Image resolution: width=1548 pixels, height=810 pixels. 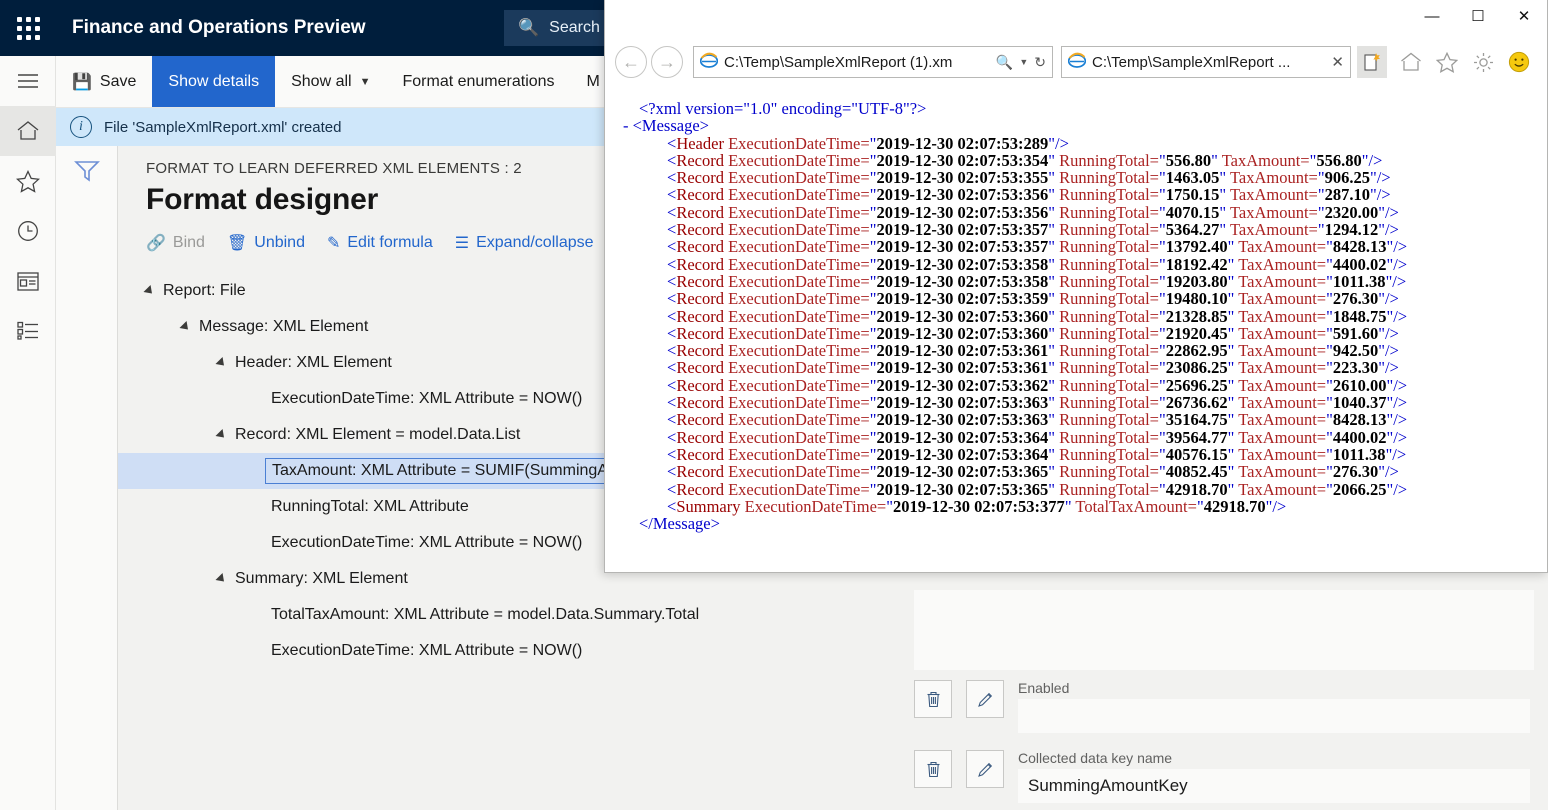 I want to click on property-row-enabled: Enabled, so click(x=1222, y=706).